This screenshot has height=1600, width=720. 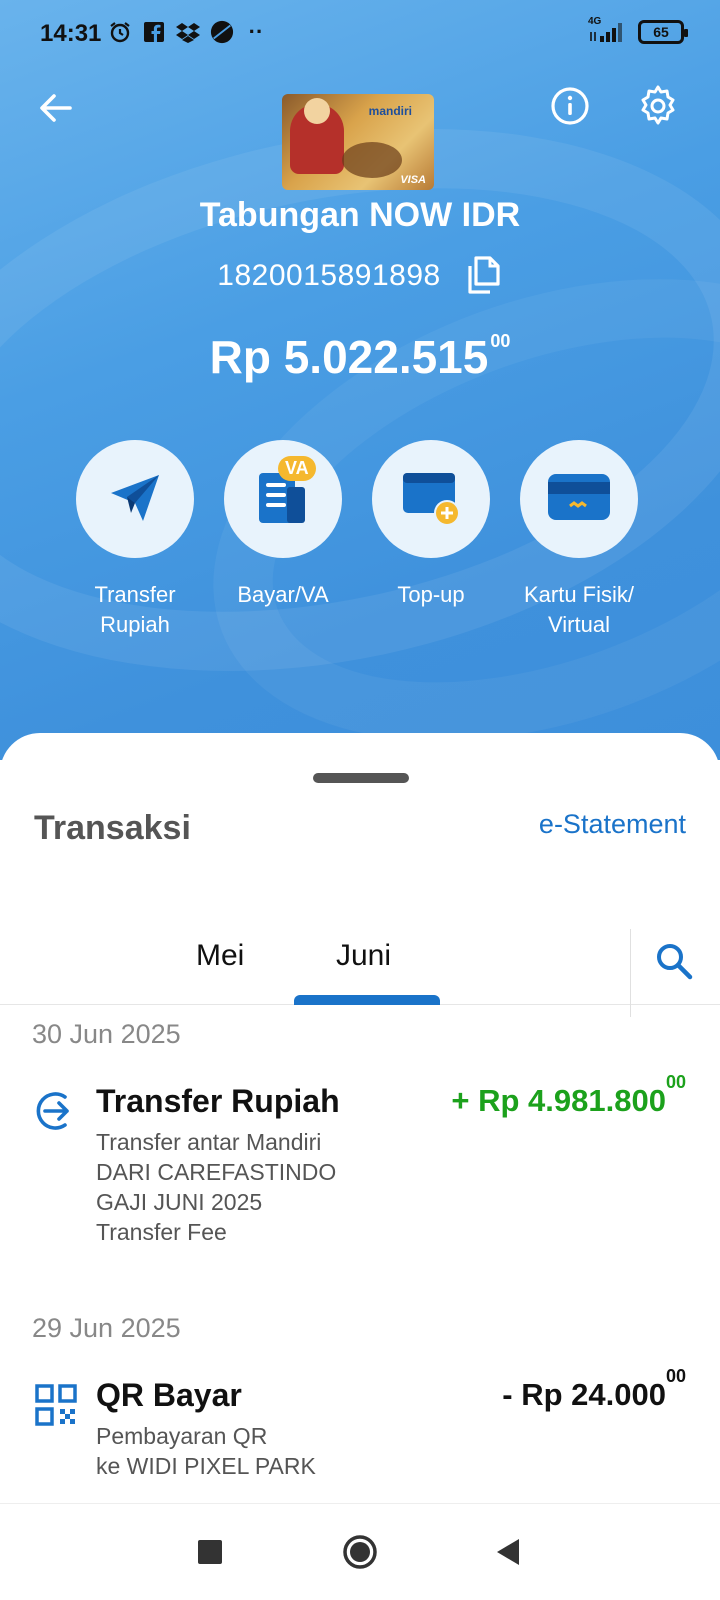 I want to click on description-line: Pembayaran QR, so click(x=182, y=1436).